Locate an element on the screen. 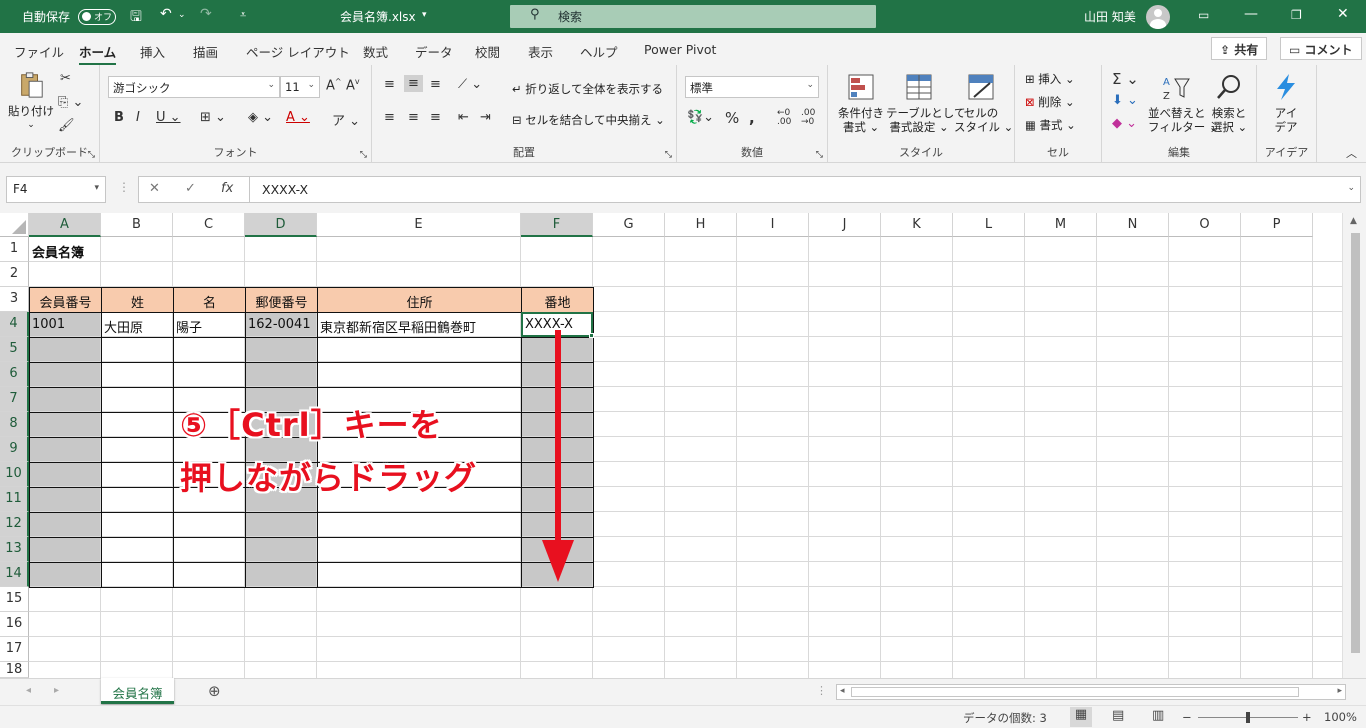 This screenshot has height=728, width=1366. column-header-g: G is located at coordinates (629, 225).